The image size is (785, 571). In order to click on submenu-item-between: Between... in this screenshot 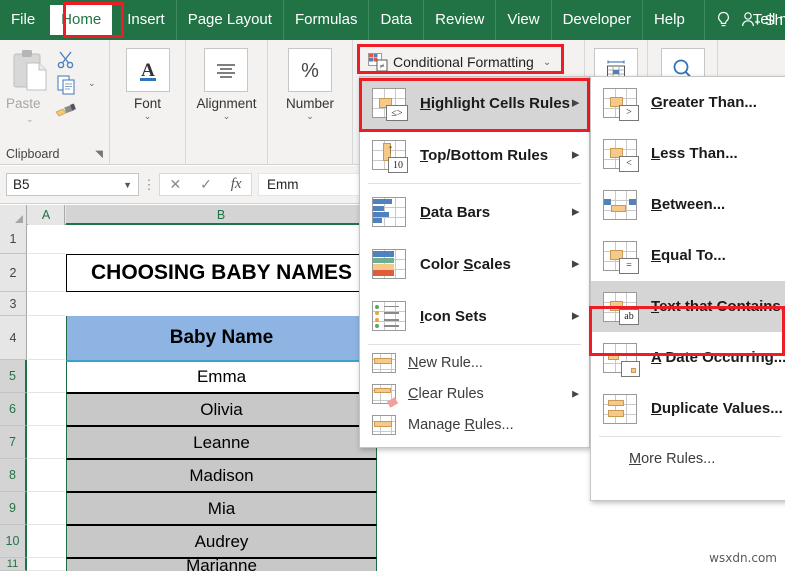, I will do `click(688, 204)`.